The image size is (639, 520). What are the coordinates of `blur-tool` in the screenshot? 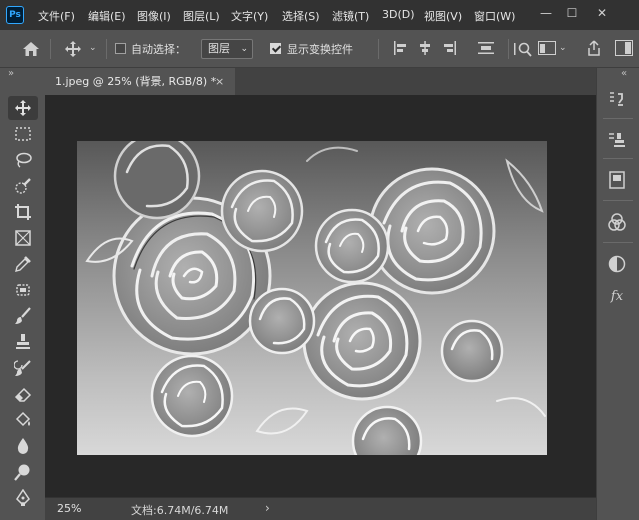 It's located at (23, 446).